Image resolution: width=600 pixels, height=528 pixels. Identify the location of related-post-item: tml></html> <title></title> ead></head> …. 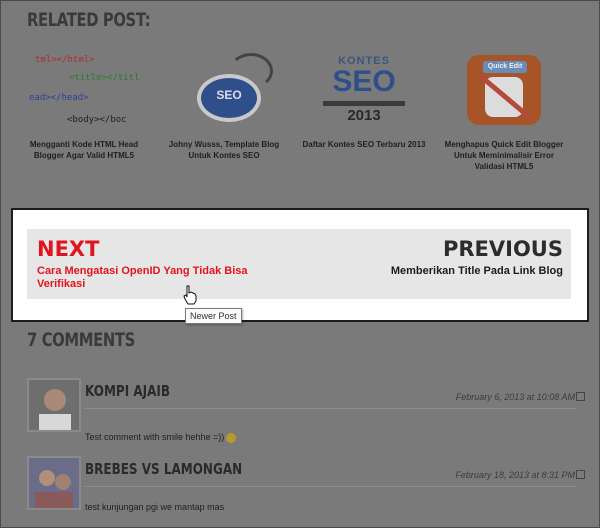
(84, 105).